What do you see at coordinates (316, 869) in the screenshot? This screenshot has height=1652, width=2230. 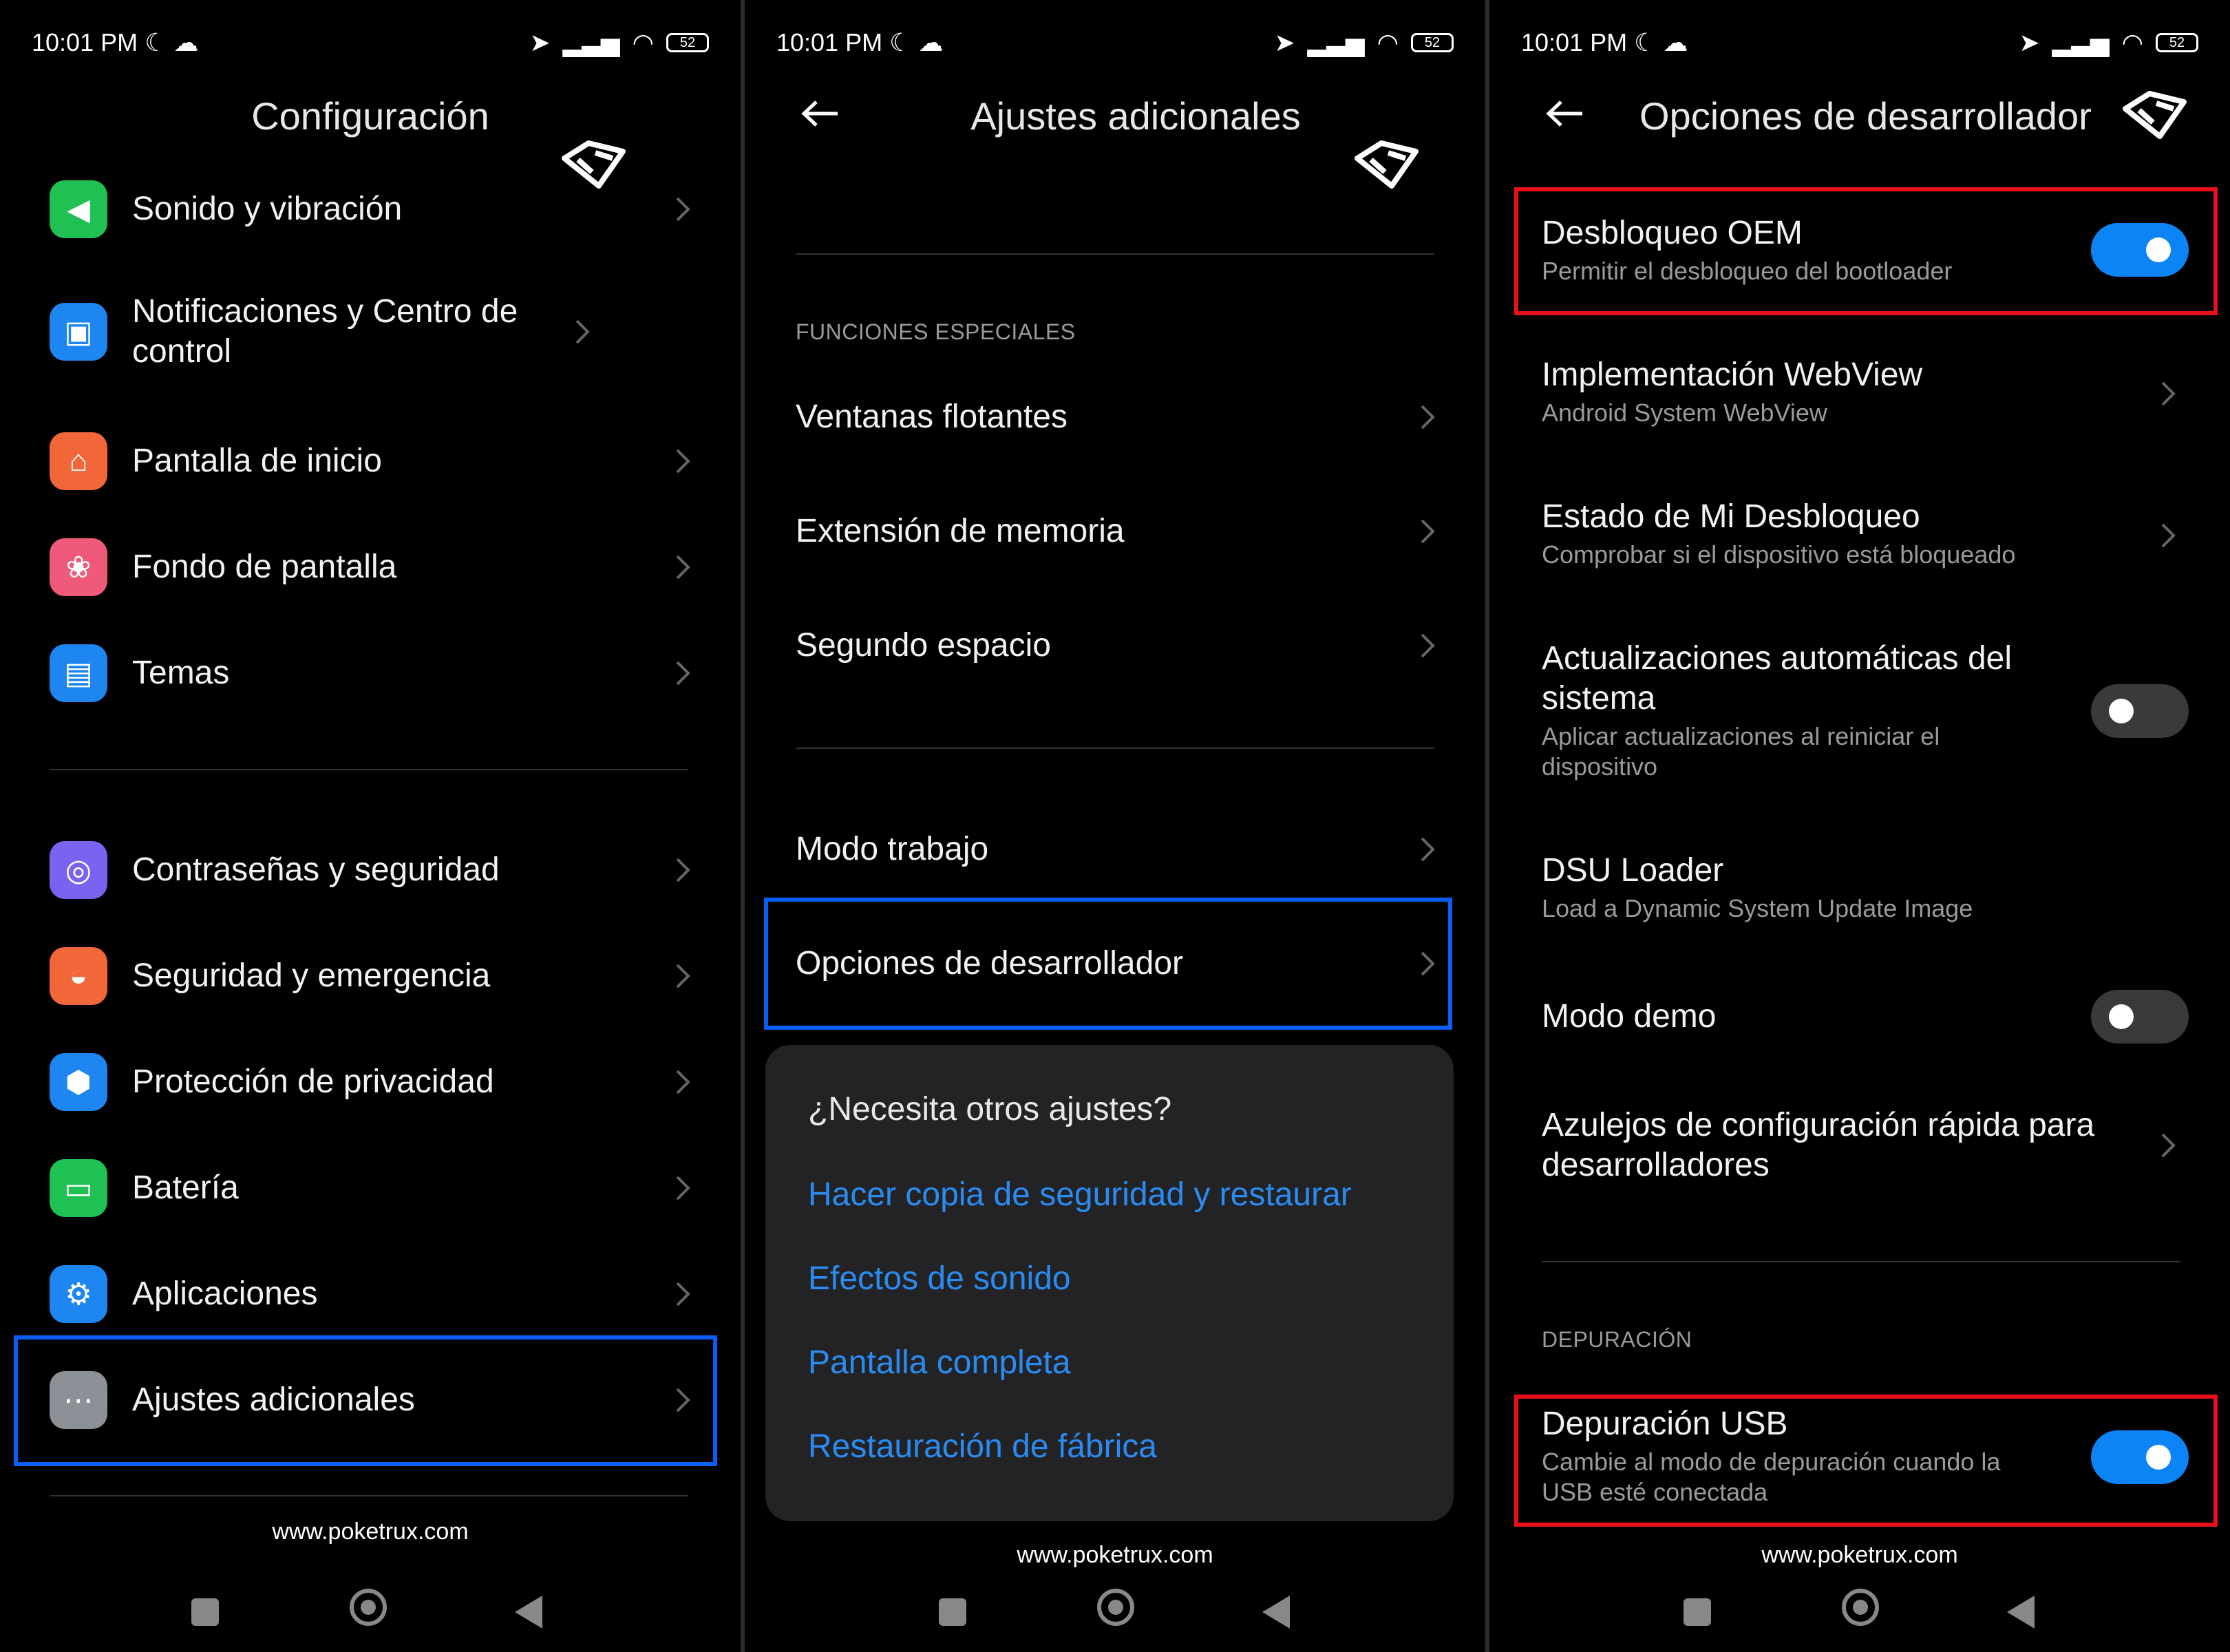 I see `settings-item-label: Contraseñas y seguridad` at bounding box center [316, 869].